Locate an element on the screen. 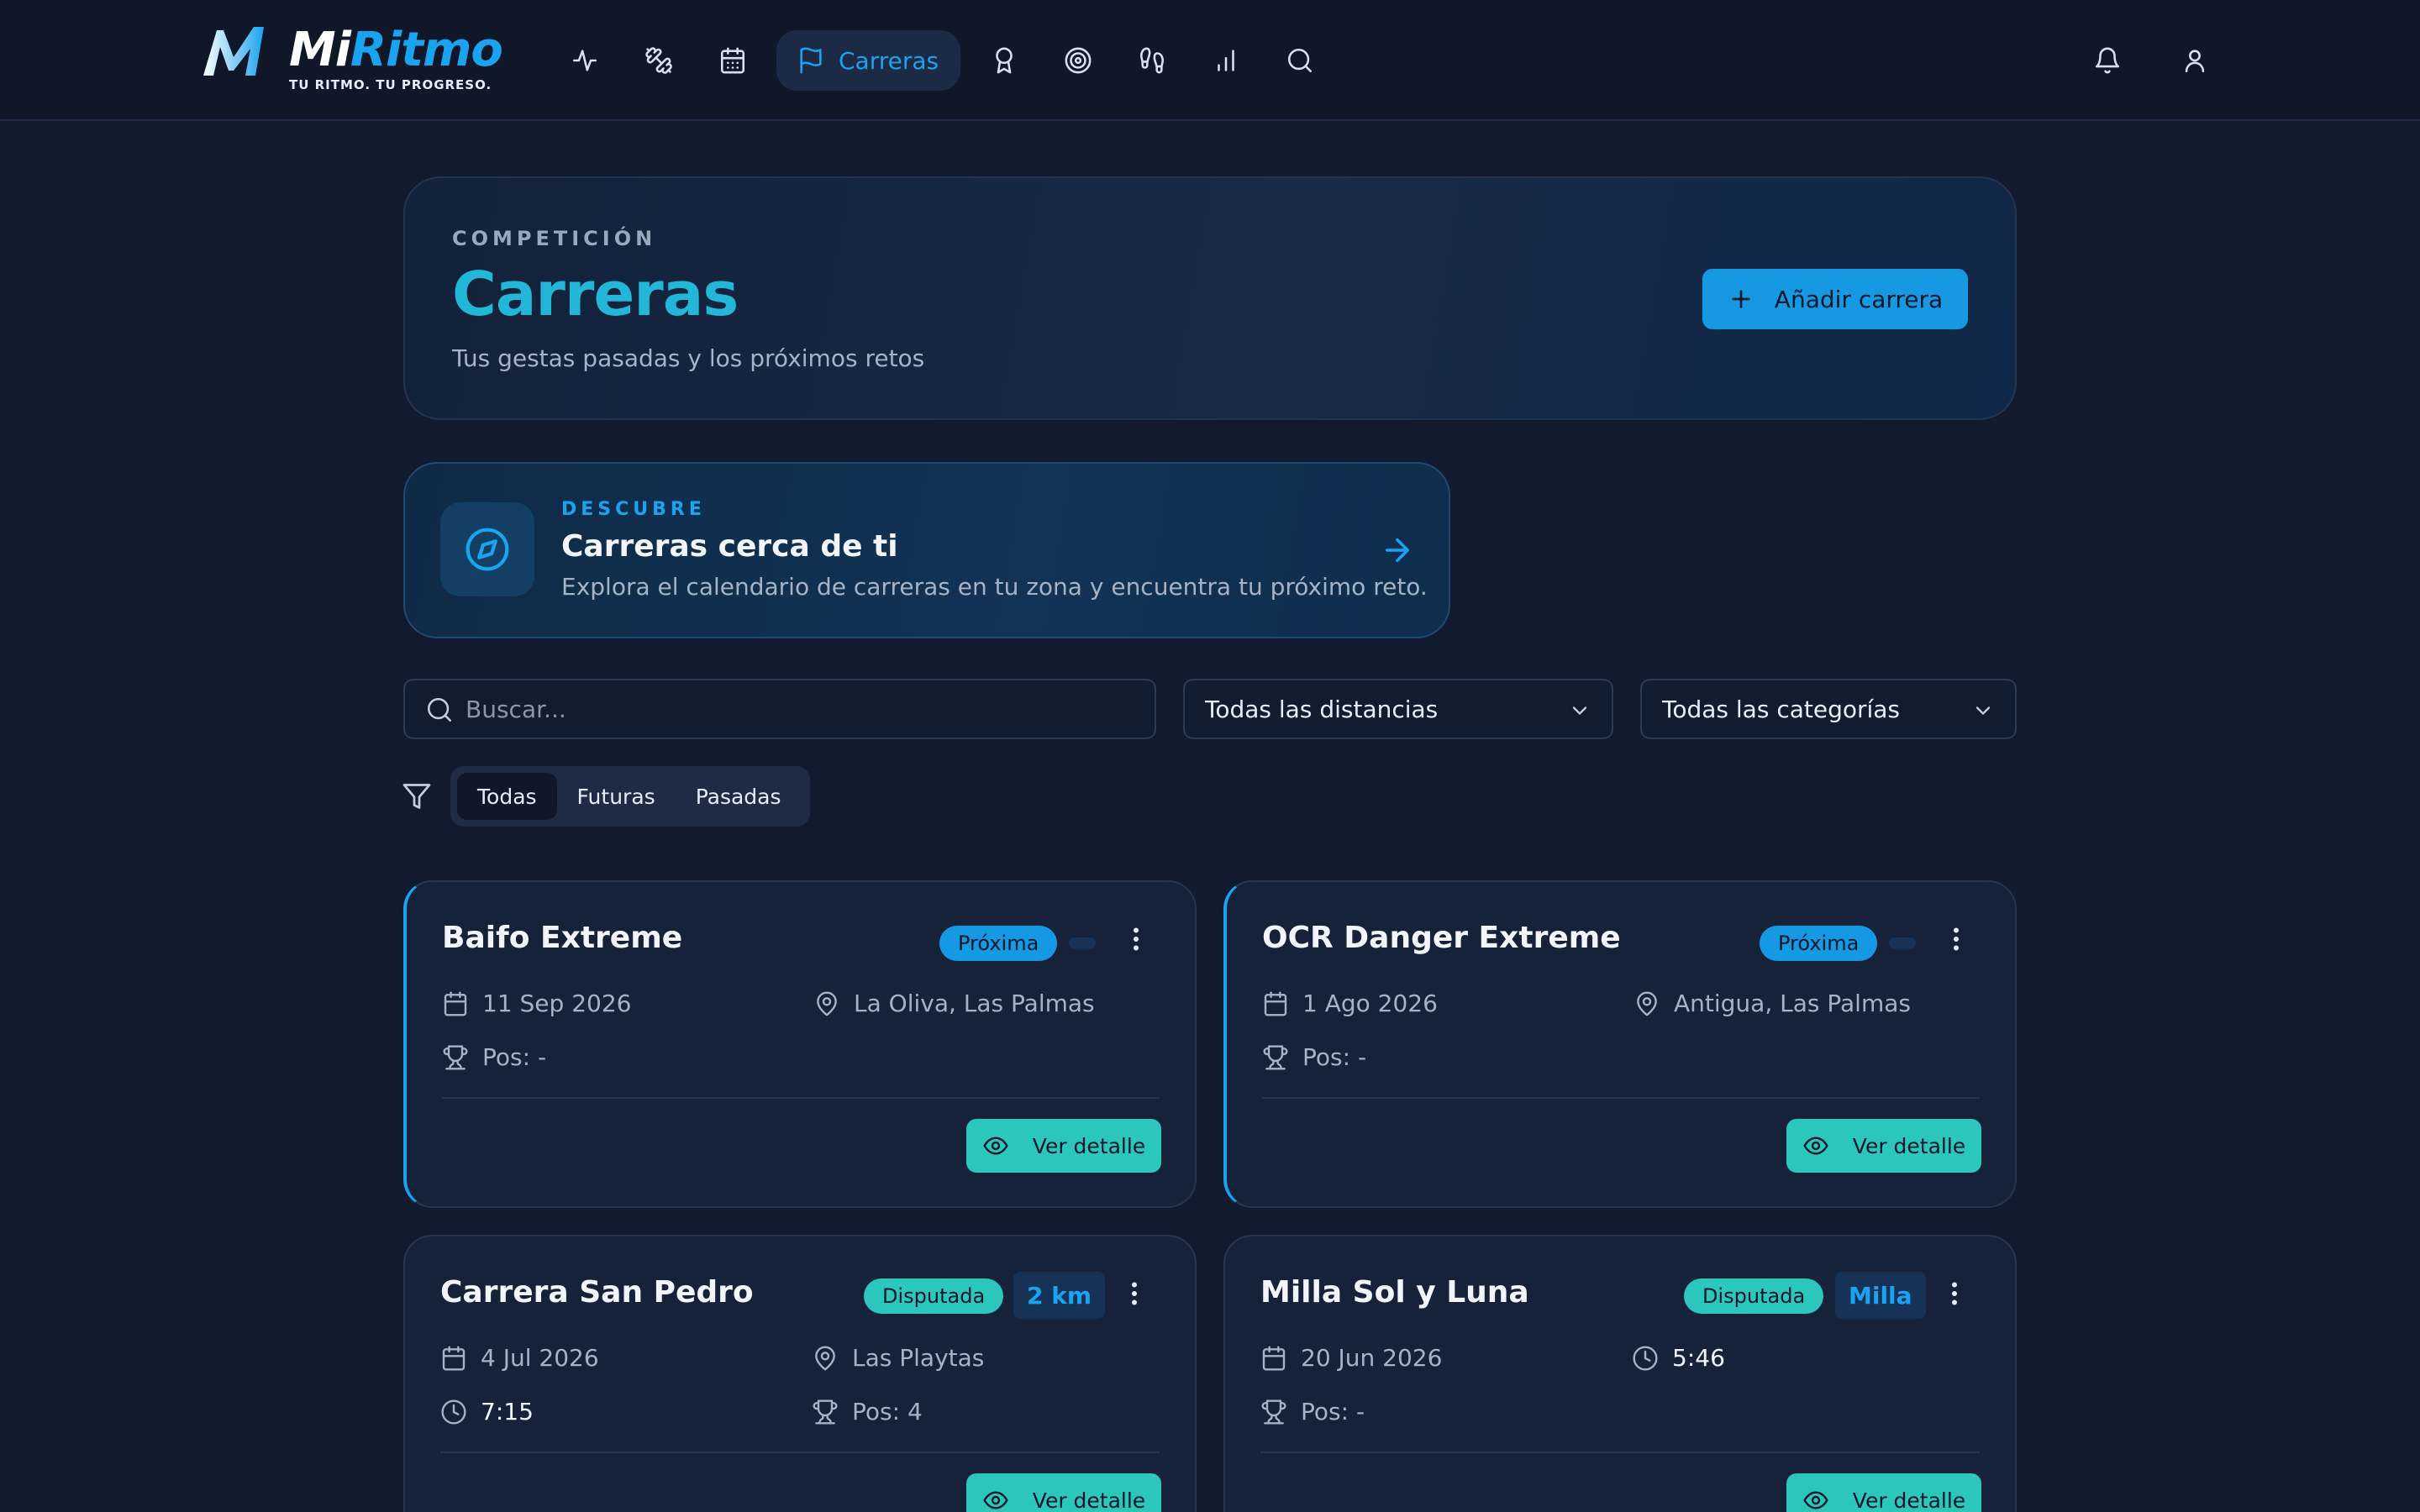 The image size is (2420, 1512). race-title: Milla Sol y Luna is located at coordinates (1394, 1292).